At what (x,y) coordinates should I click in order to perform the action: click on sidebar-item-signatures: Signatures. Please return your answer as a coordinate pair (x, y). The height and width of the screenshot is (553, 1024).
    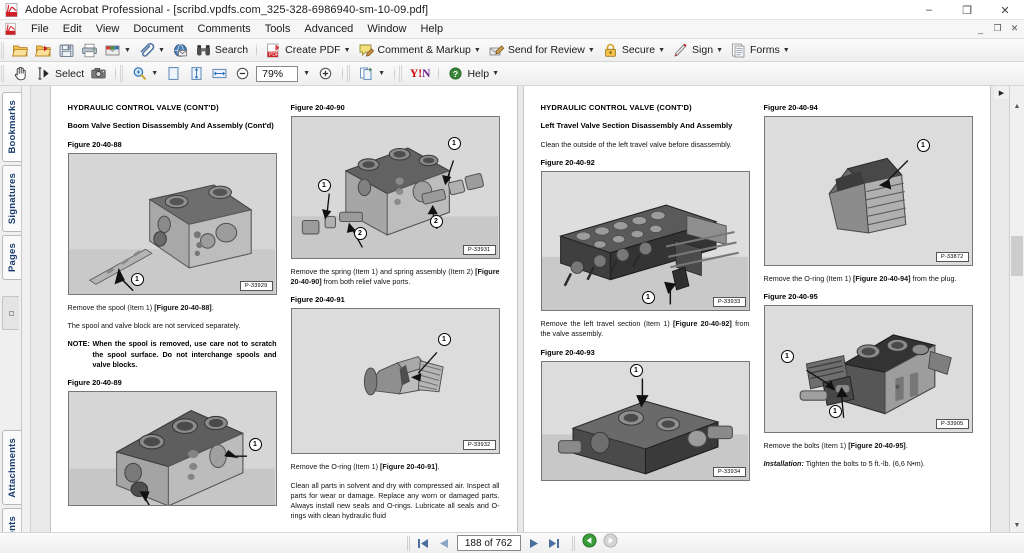
    Looking at the image, I should click on (11, 198).